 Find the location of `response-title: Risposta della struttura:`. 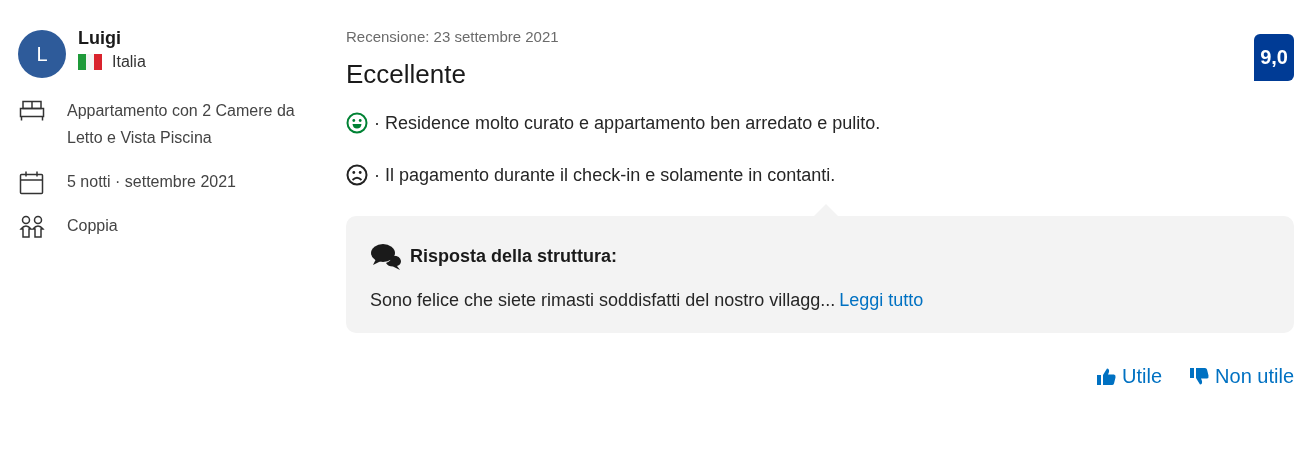

response-title: Risposta della struttura: is located at coordinates (514, 256).